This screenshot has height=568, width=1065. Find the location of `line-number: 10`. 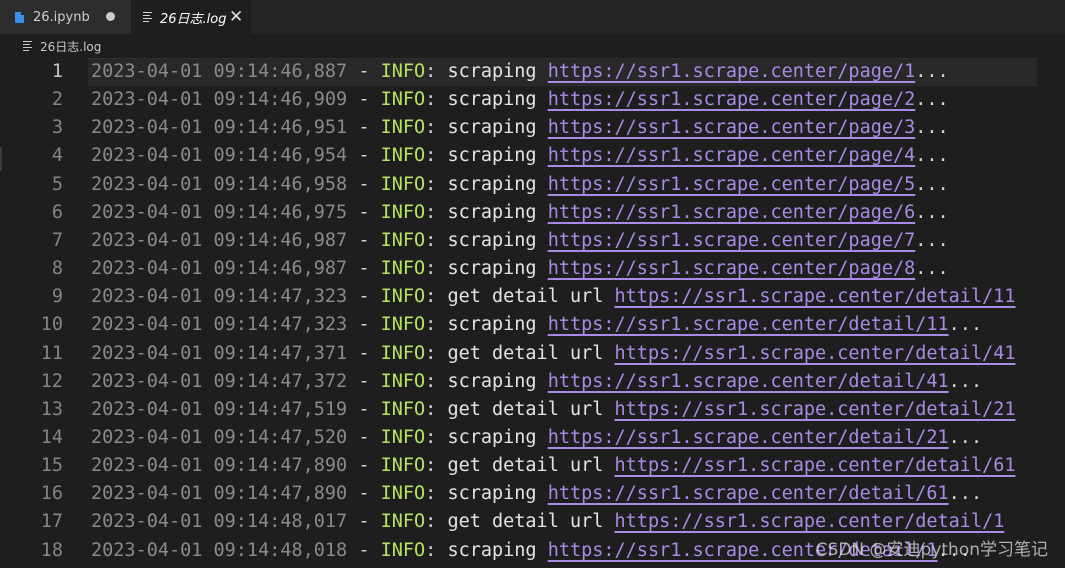

line-number: 10 is located at coordinates (51, 325).